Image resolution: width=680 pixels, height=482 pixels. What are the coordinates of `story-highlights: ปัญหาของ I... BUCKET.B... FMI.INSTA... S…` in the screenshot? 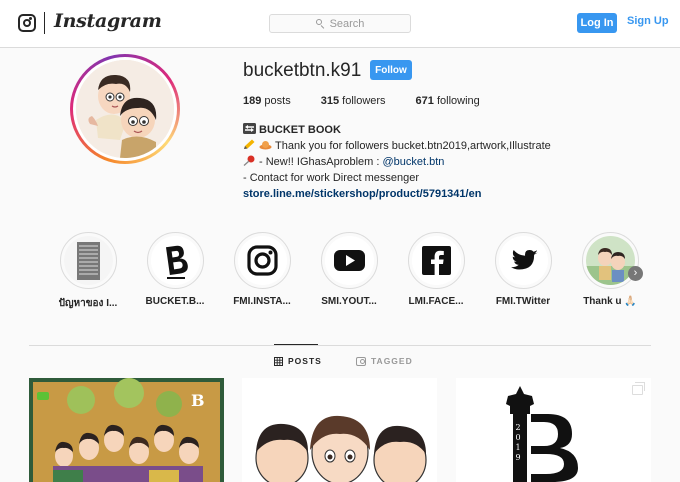 It's located at (348, 272).